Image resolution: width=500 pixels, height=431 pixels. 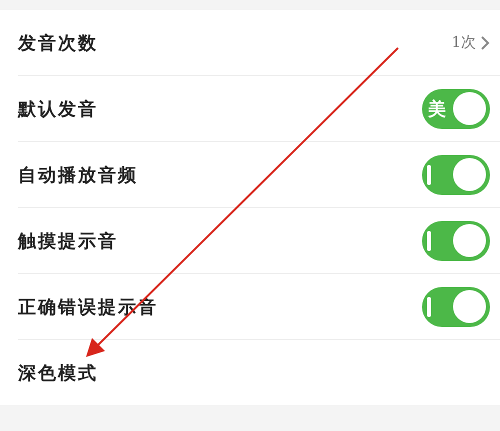 I want to click on setting-label: 发音次数, so click(x=58, y=43).